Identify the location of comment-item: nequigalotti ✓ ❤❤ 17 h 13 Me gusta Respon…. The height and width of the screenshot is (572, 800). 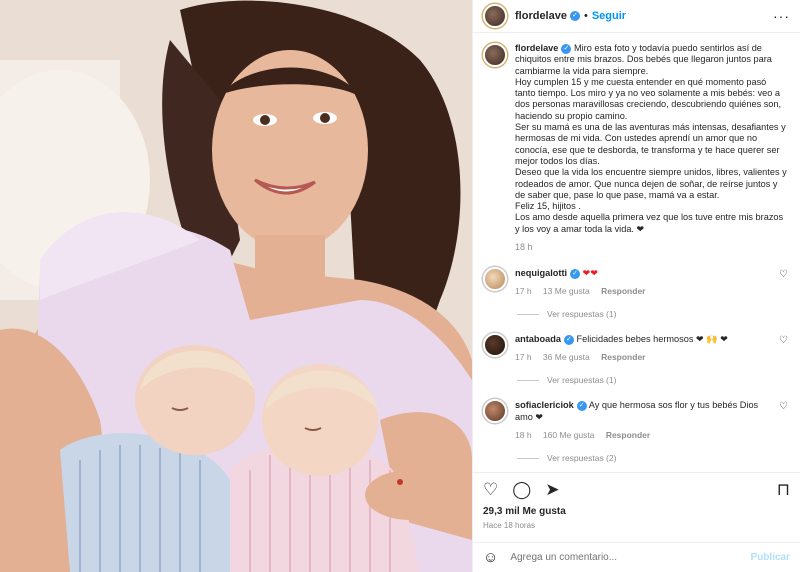
(635, 282).